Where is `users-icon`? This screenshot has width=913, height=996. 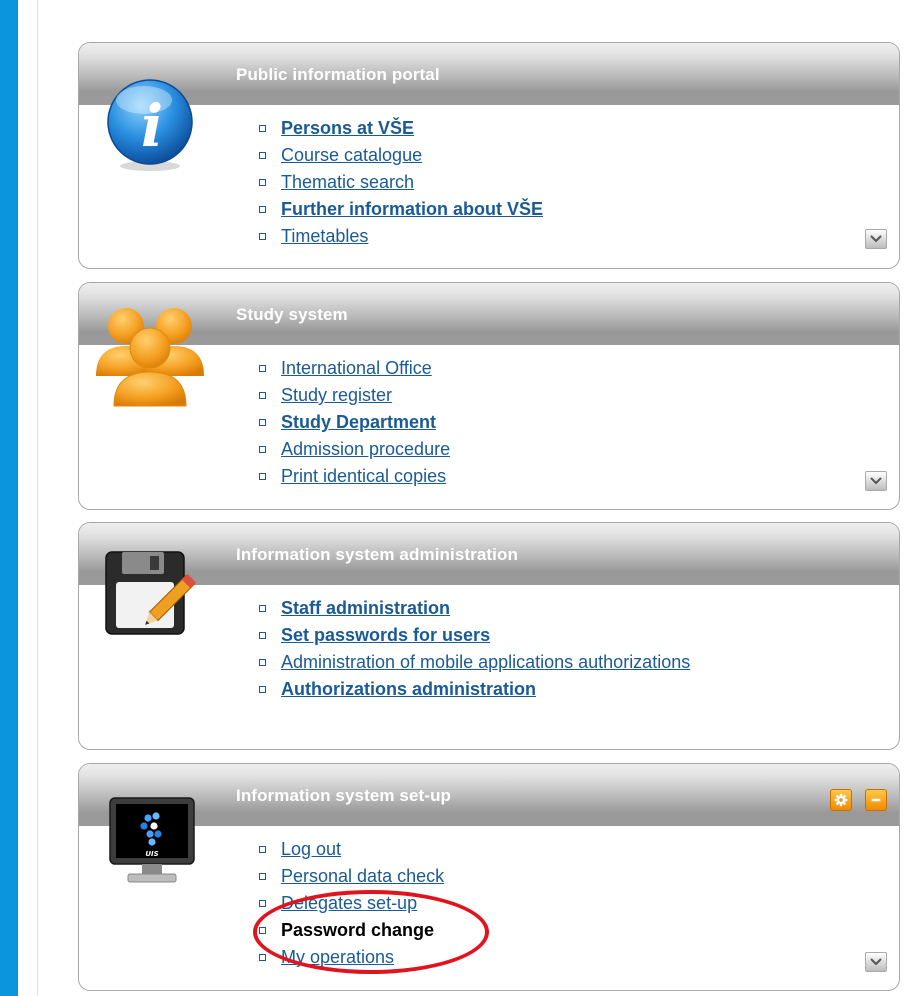 users-icon is located at coordinates (150, 357).